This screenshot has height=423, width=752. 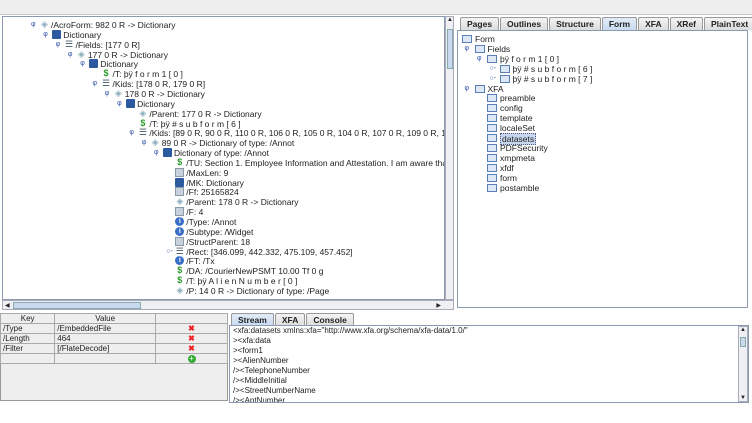 I want to click on form-tree-node: datasets, so click(x=602, y=139).